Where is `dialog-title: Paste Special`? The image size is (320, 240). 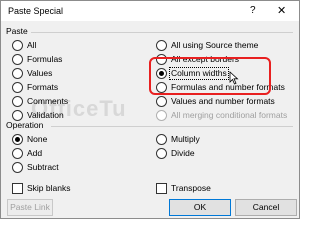
dialog-title: Paste Special is located at coordinates (36, 11).